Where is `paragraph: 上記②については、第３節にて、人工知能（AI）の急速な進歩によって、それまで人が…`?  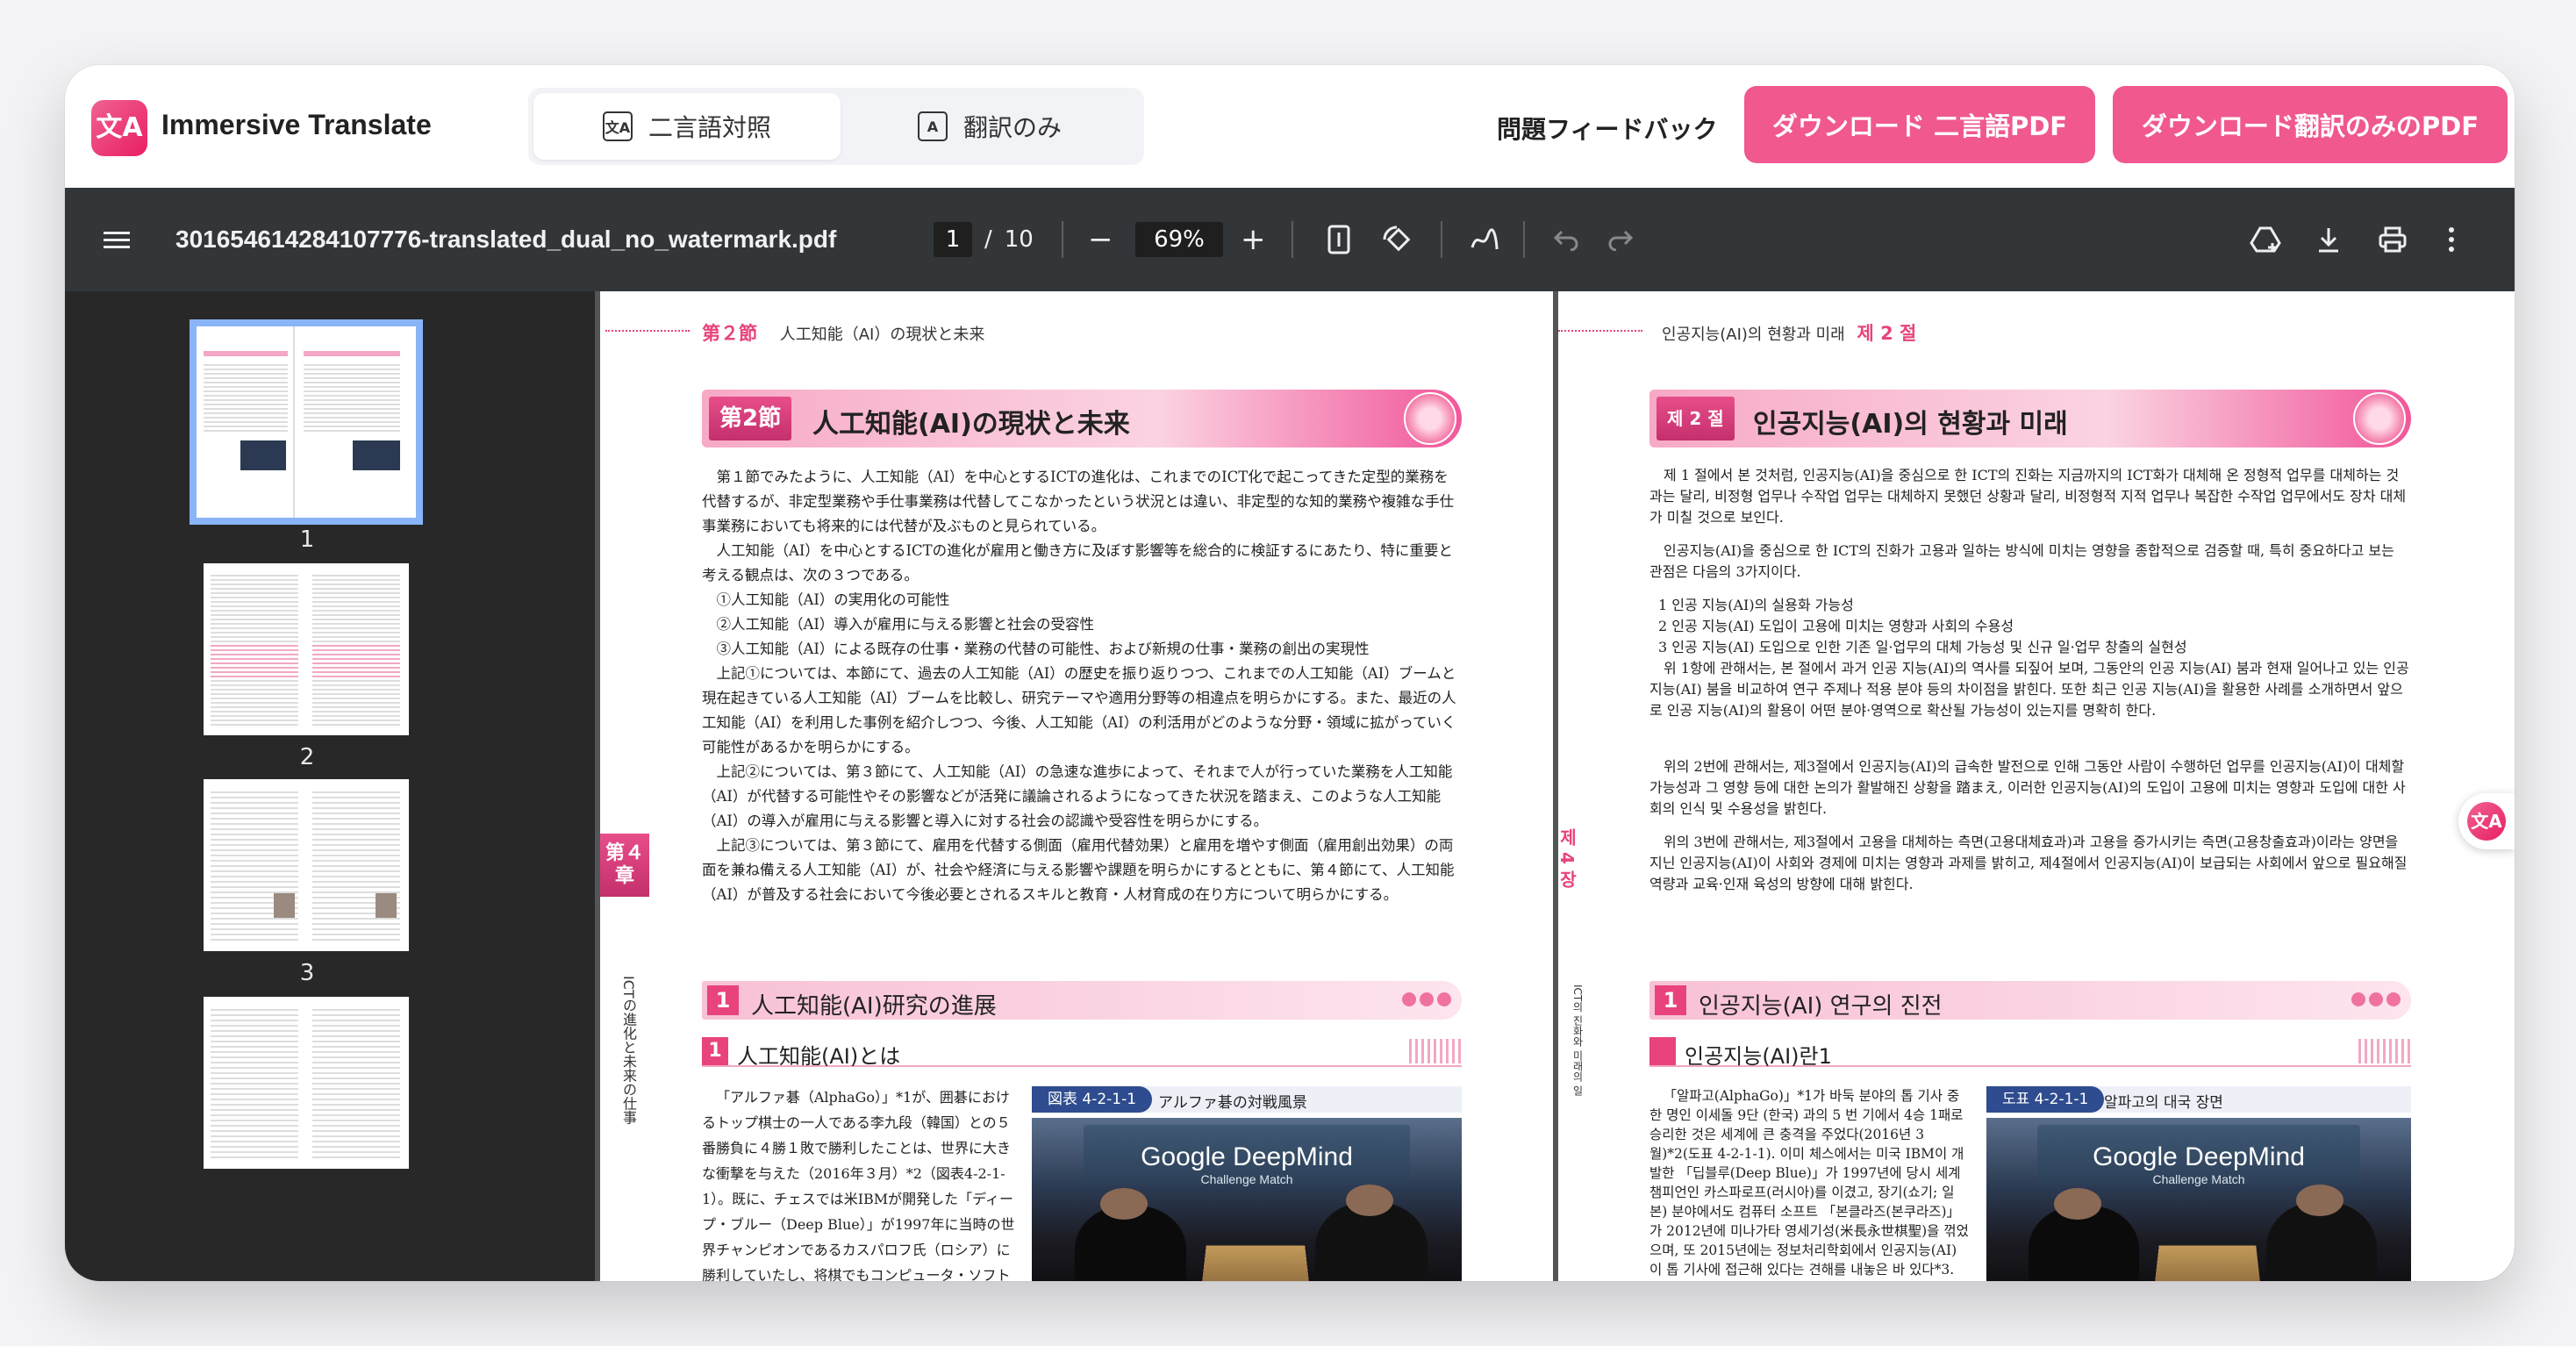
paragraph: 上記②については、第３節にて、人工知能（AI）の急速な進歩によって、それまで人が… is located at coordinates (1082, 797).